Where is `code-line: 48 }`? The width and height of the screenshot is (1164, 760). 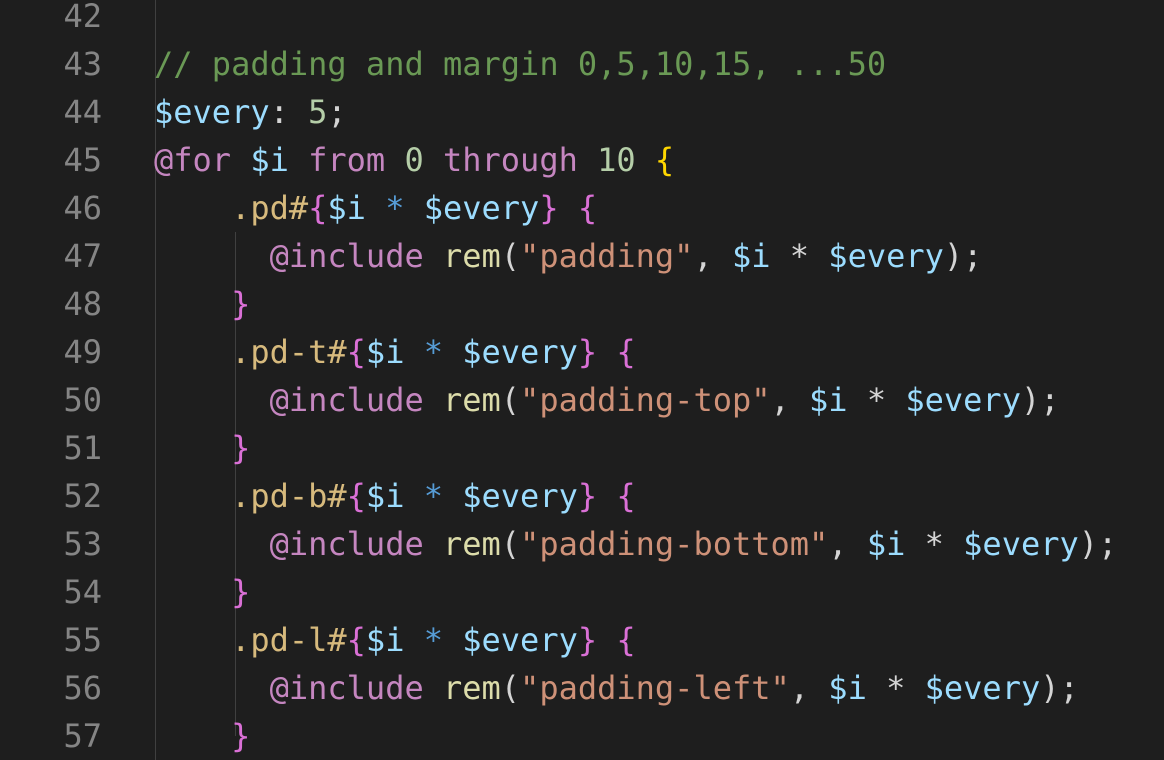
code-line: 48 } is located at coordinates (582, 304).